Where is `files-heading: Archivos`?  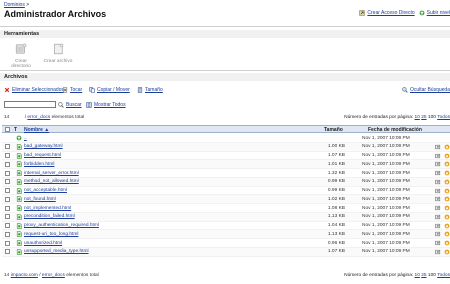
files-heading: Archivos is located at coordinates (16, 77).